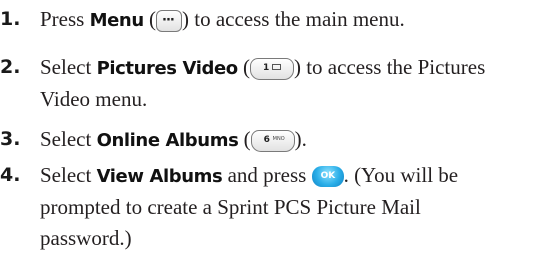  Describe the element at coordinates (167, 68) in the screenshot. I see `pictures-video-keyword: Pictures Video` at that location.